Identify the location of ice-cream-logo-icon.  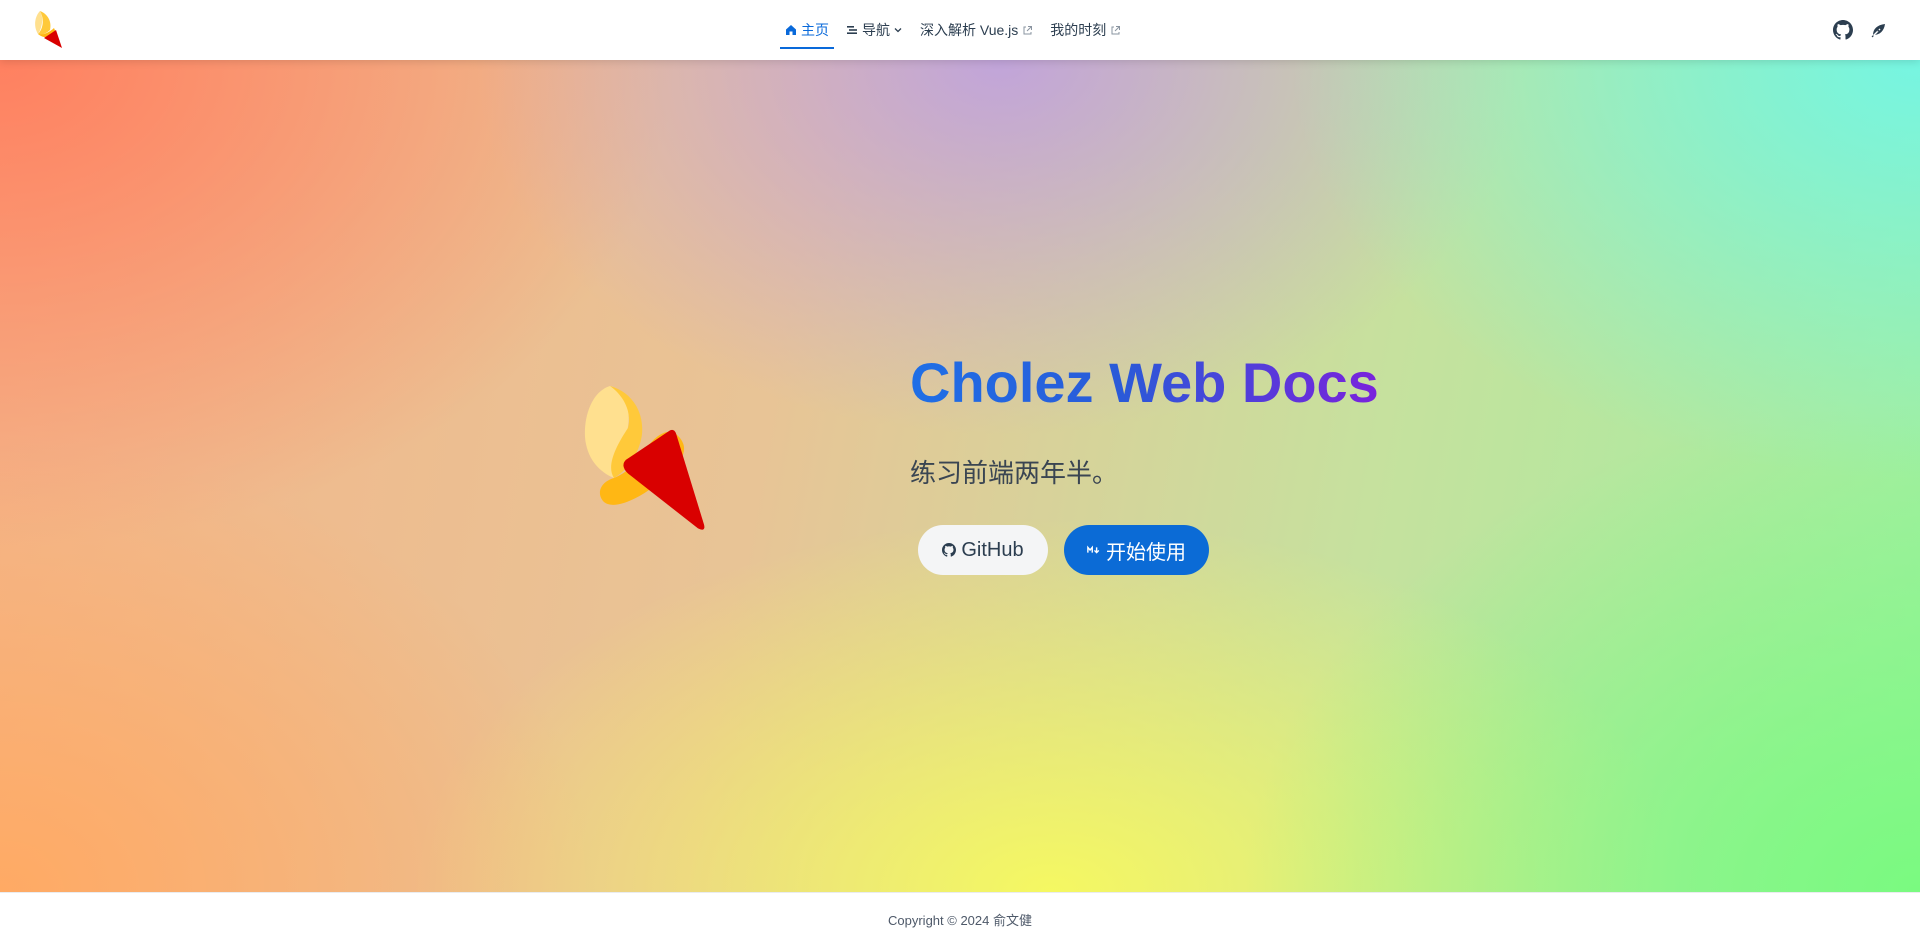
(48, 29).